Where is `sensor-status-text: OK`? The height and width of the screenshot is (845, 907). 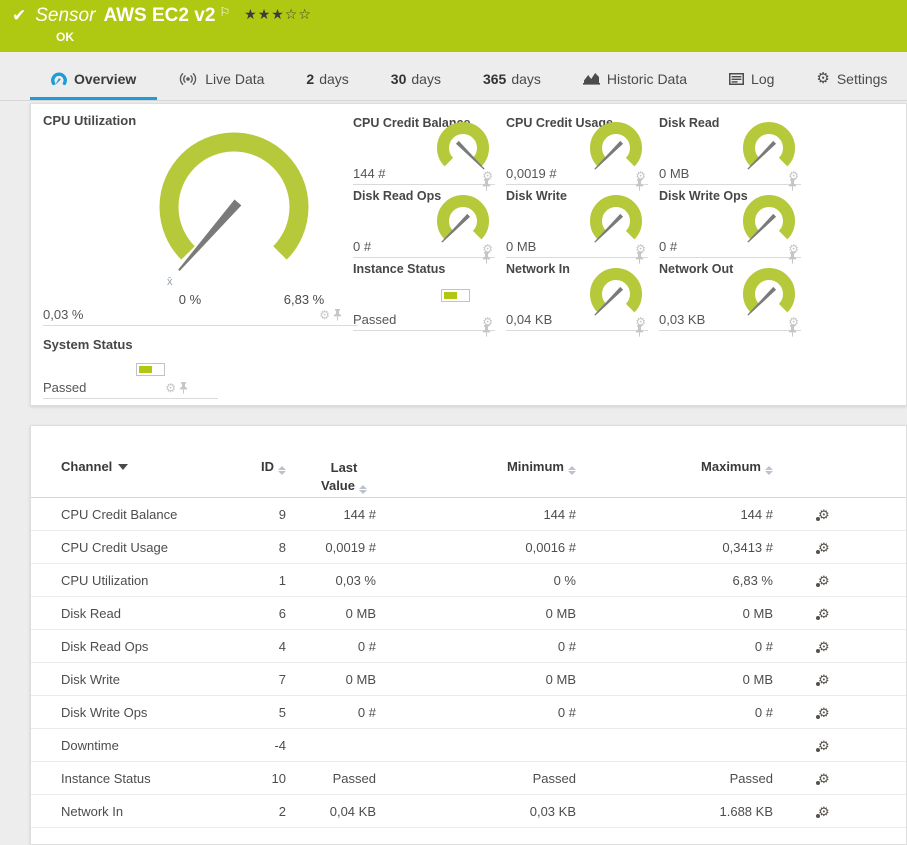 sensor-status-text: OK is located at coordinates (65, 37).